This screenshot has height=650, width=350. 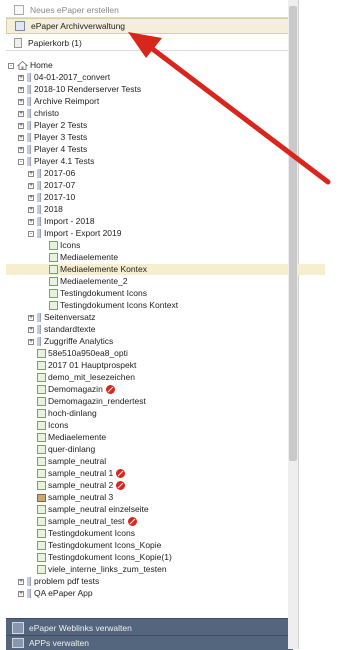 I want to click on new-epaper-button: Neues ePaper erstellen, so click(x=148, y=10).